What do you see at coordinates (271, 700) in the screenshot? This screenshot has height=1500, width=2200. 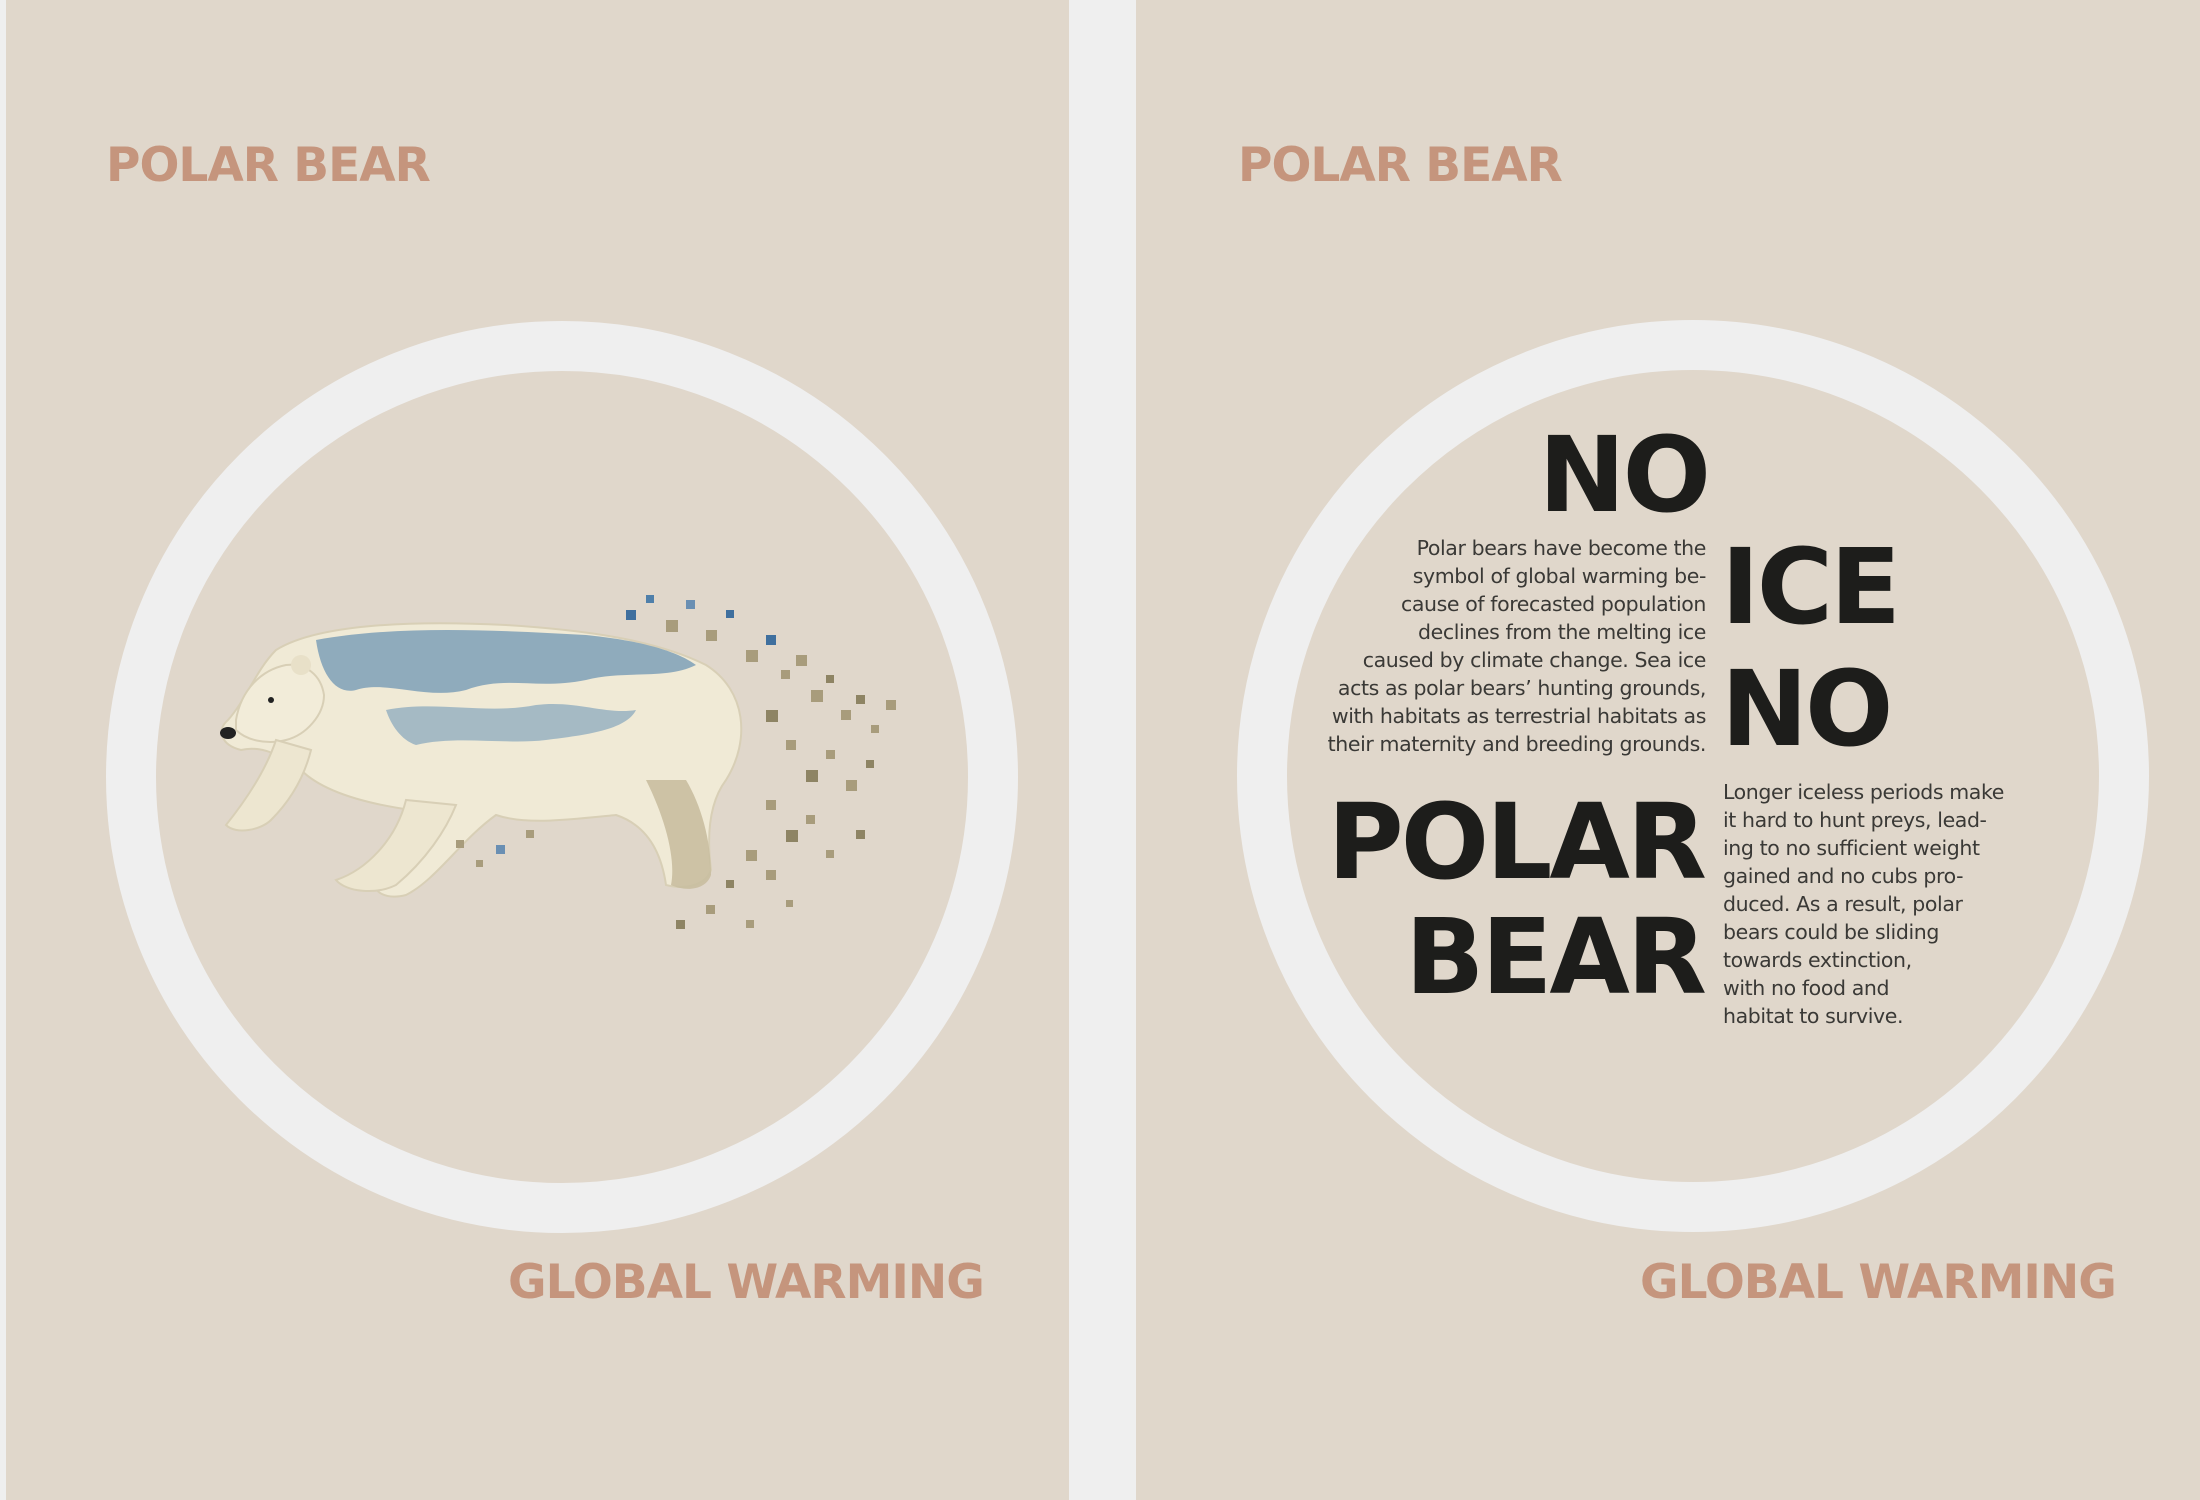 I see `bear-eye` at bounding box center [271, 700].